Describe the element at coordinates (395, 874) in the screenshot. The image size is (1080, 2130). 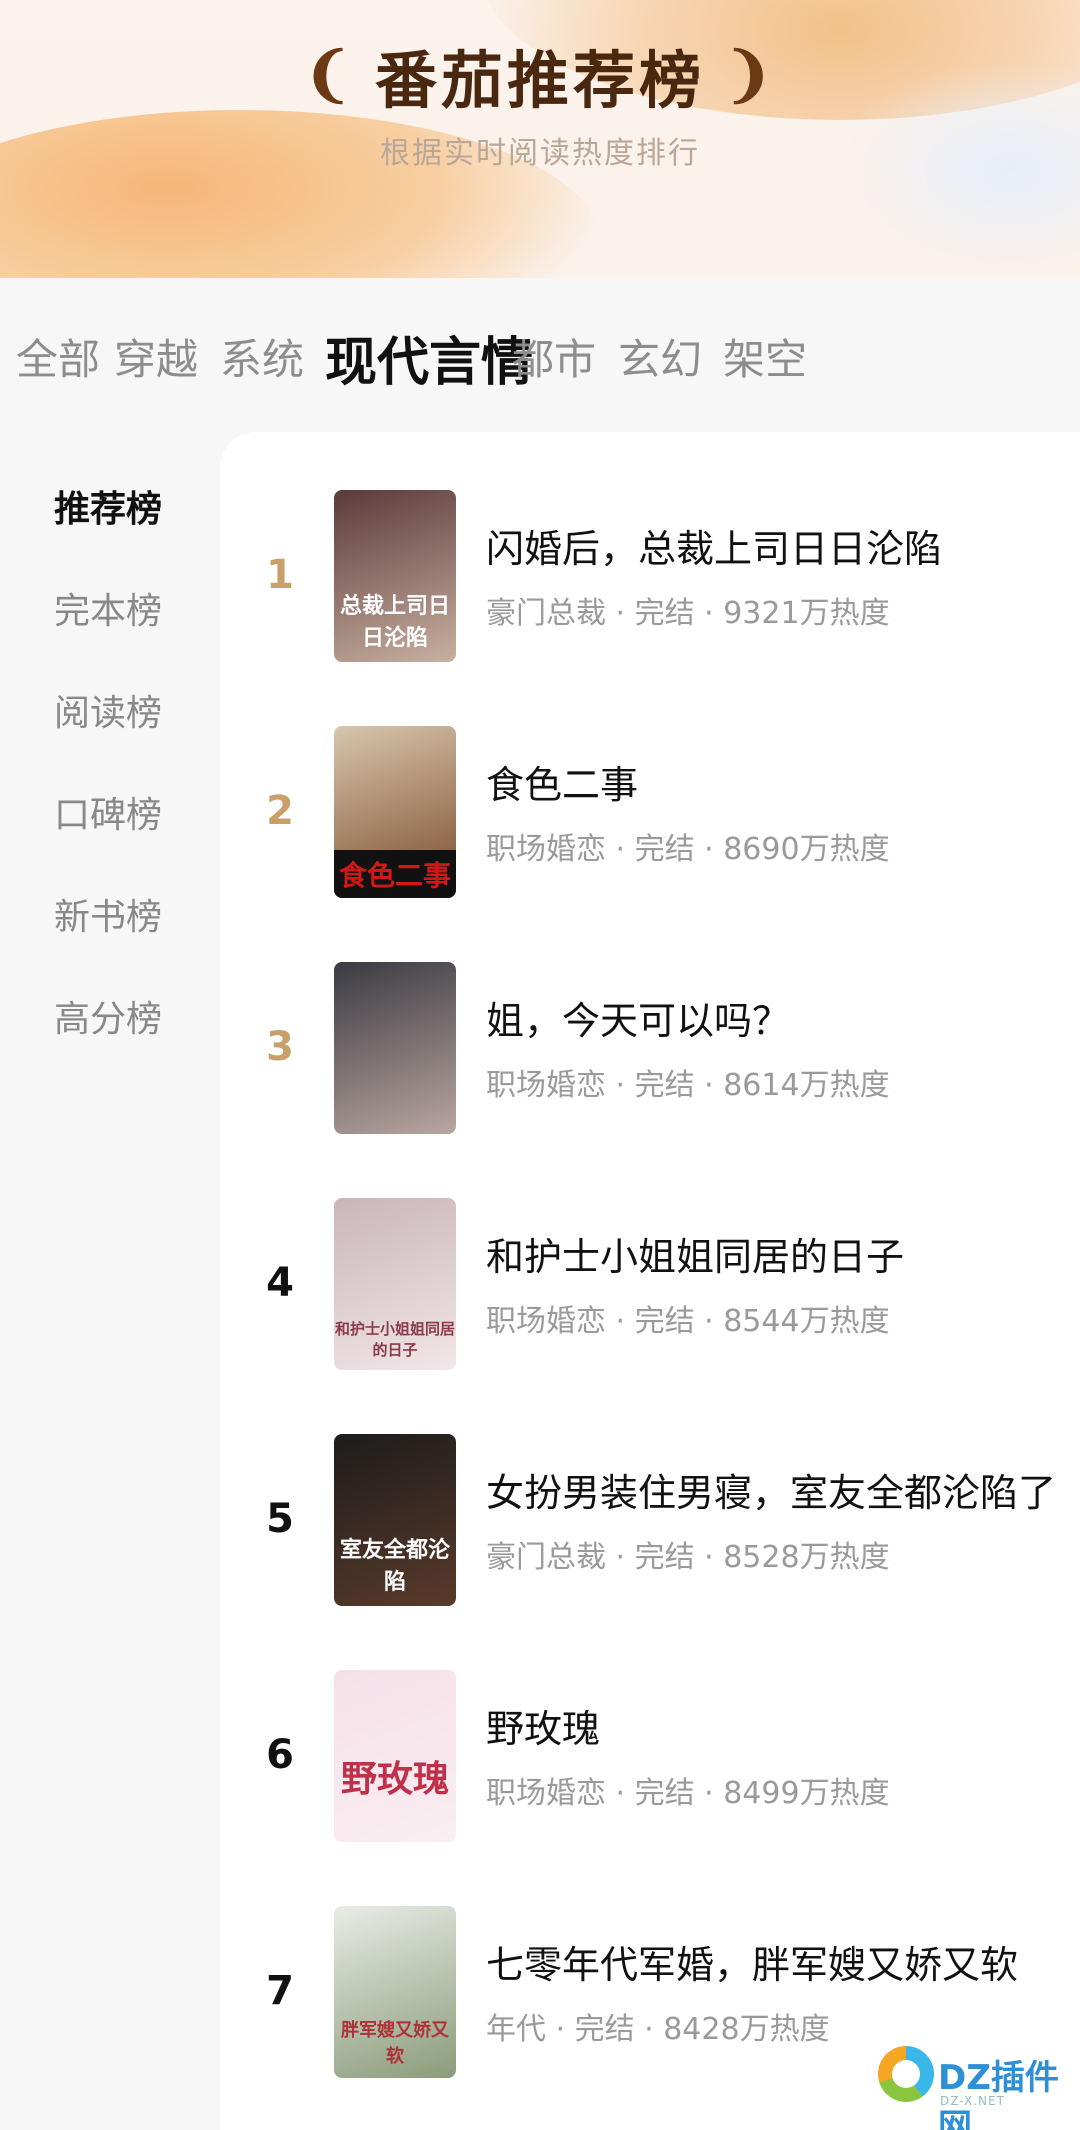
I see `book-cover-title: 食色二事` at that location.